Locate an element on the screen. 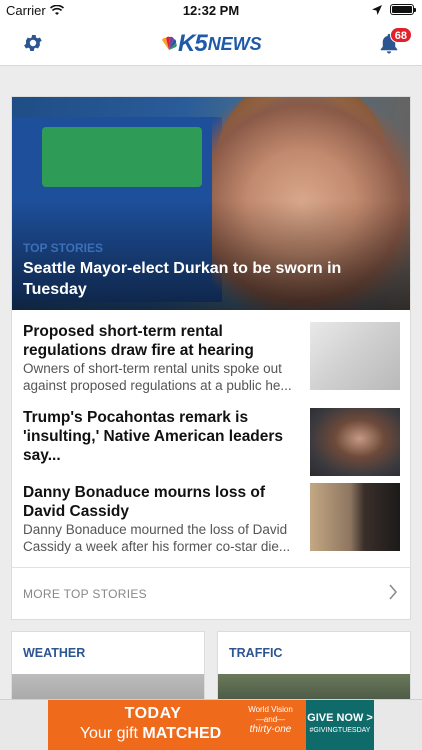  give-now-button: GIVE NOW > #GIVINGTUESDAY is located at coordinates (340, 725).